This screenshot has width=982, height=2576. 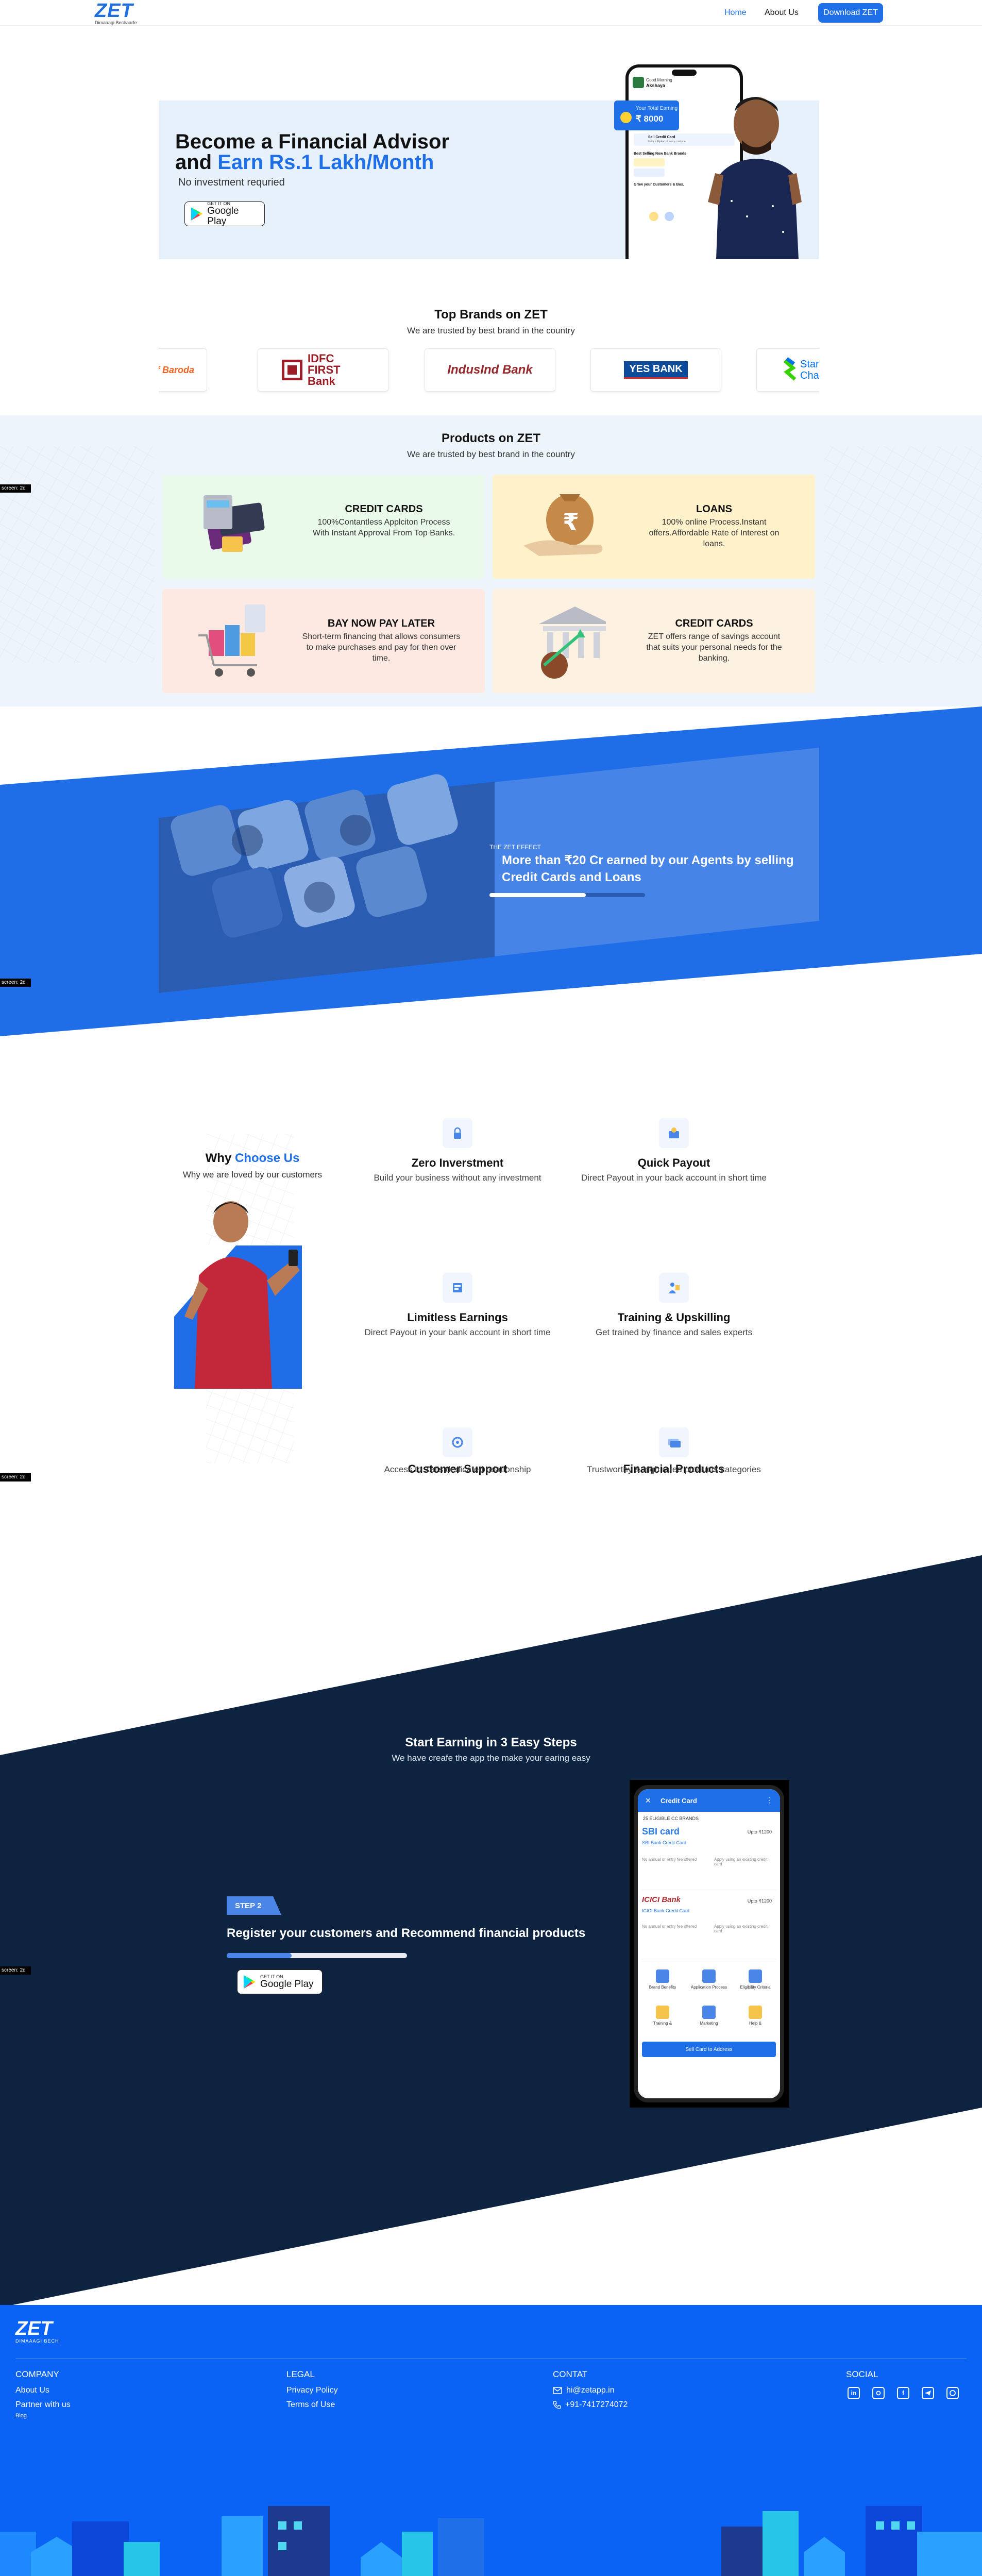 I want to click on phone-notch, so click(x=684, y=73).